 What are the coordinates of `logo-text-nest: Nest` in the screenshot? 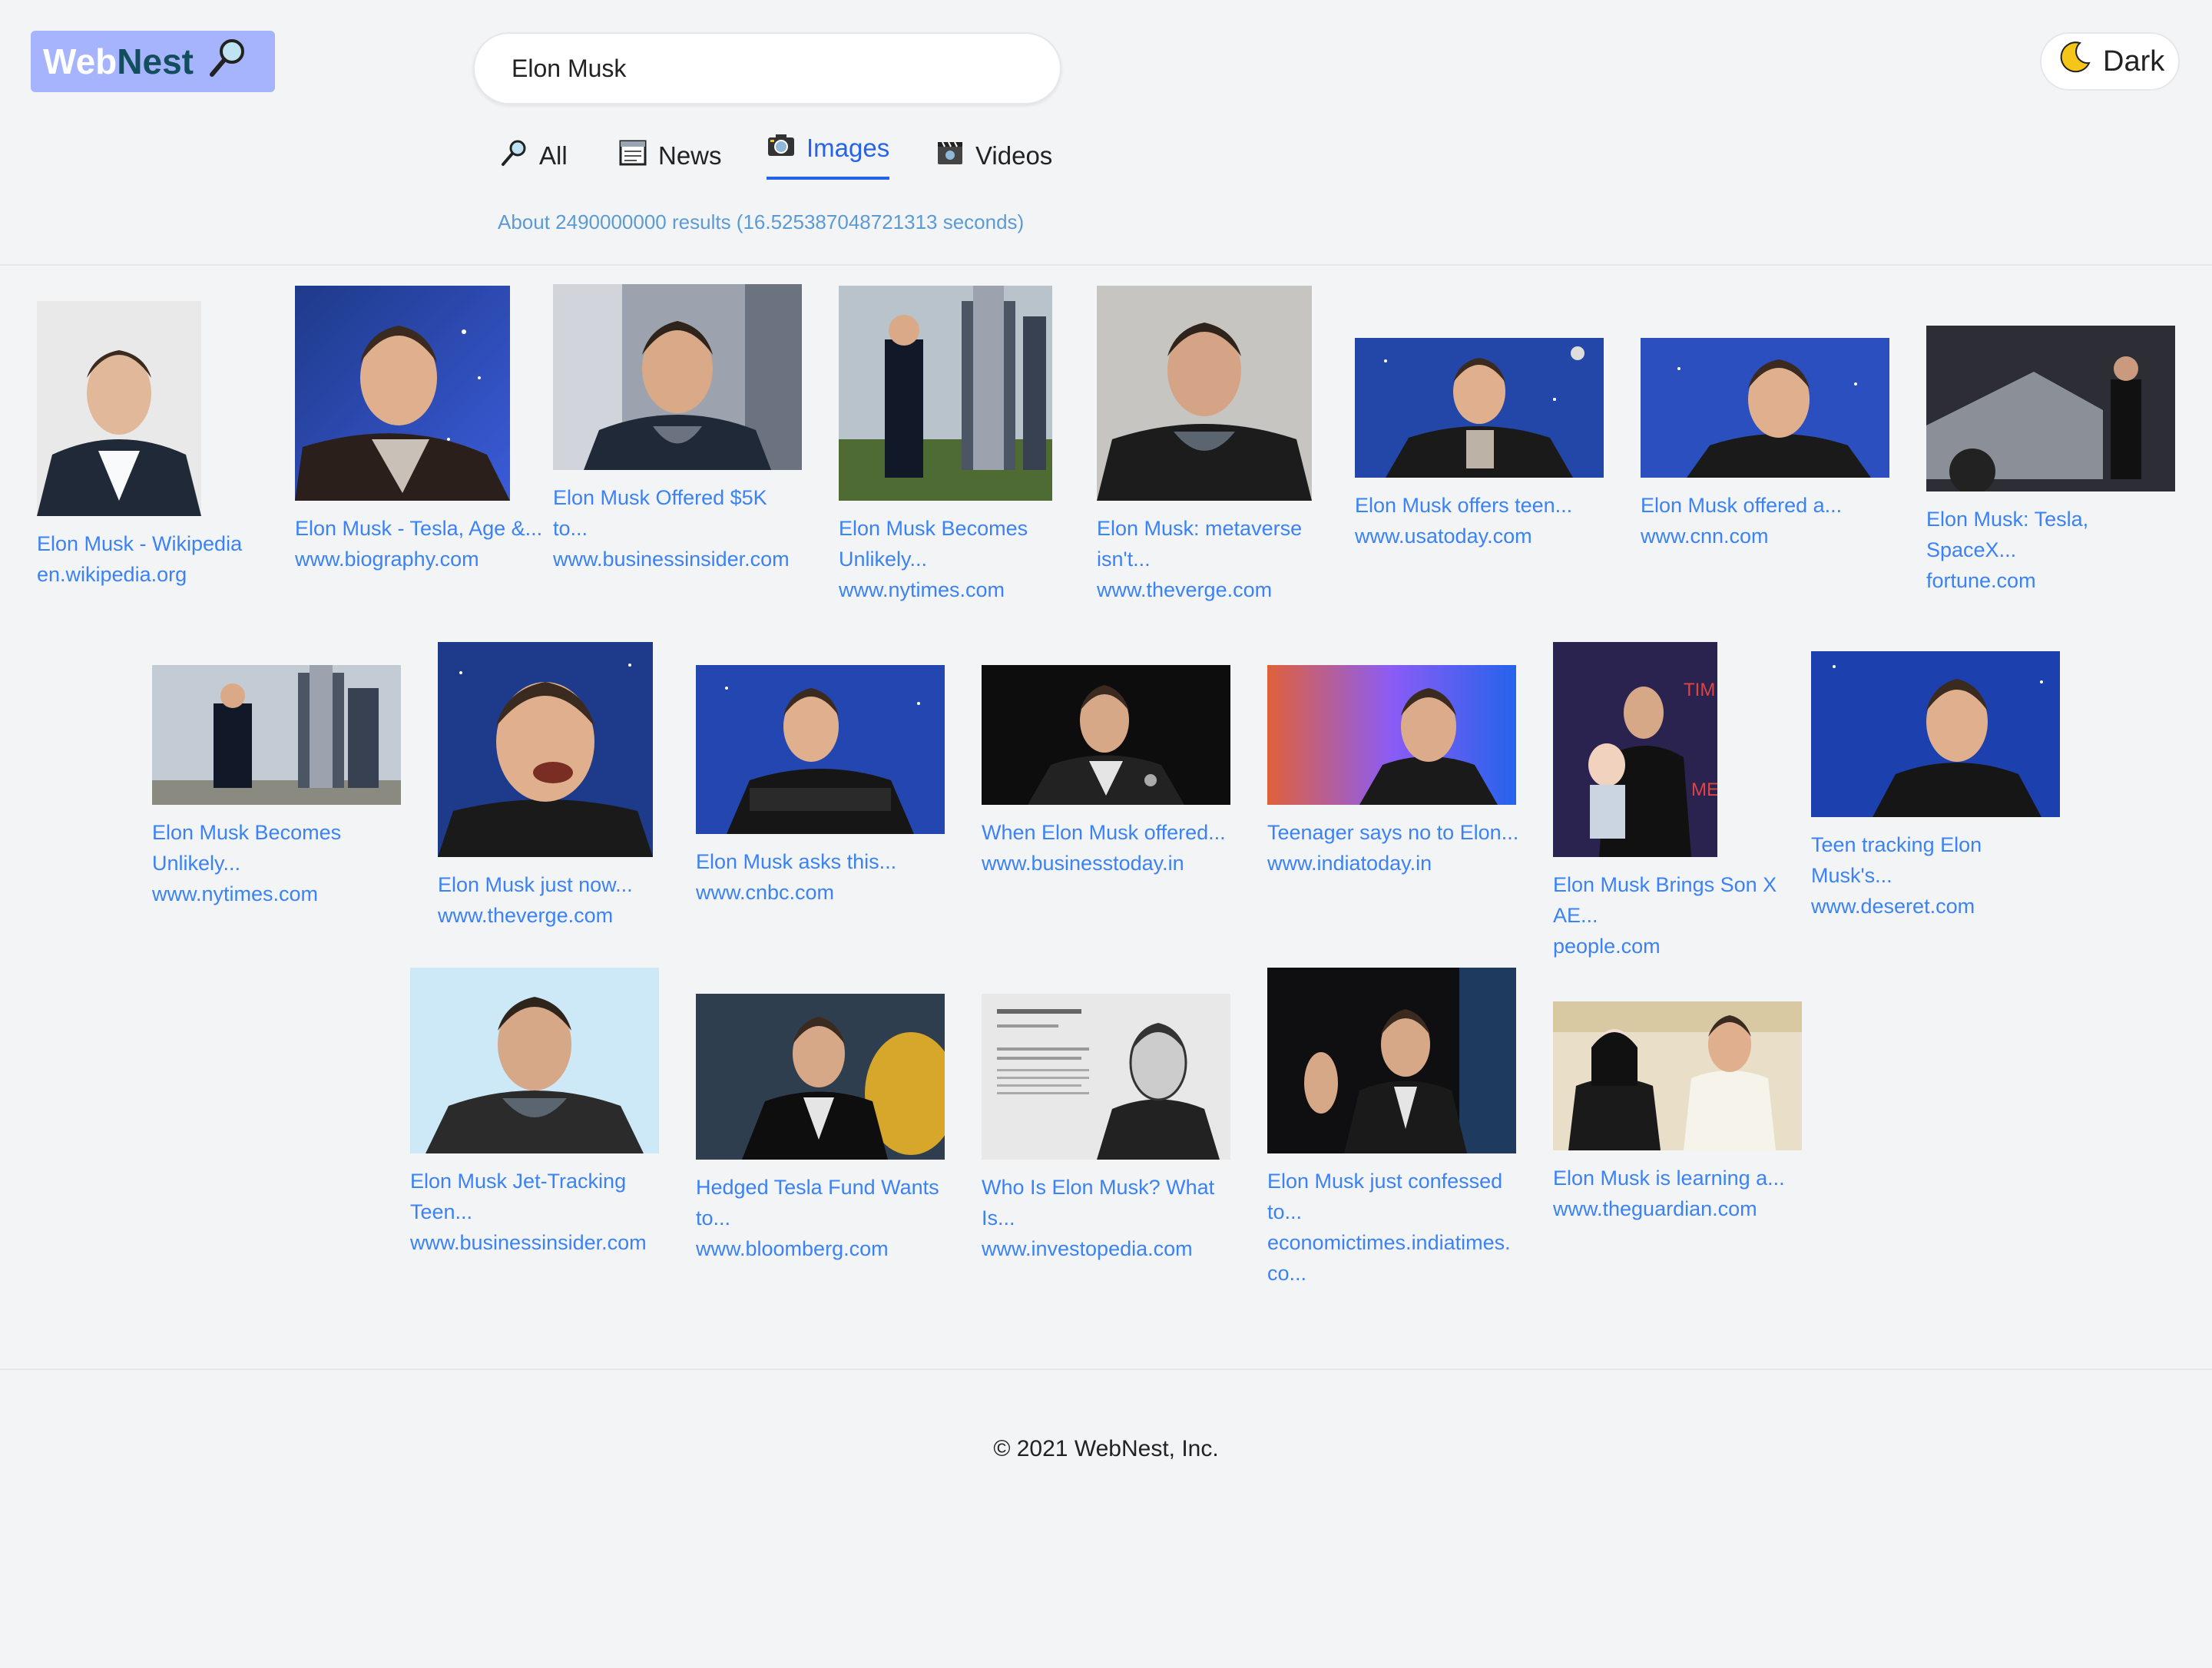 It's located at (156, 61).